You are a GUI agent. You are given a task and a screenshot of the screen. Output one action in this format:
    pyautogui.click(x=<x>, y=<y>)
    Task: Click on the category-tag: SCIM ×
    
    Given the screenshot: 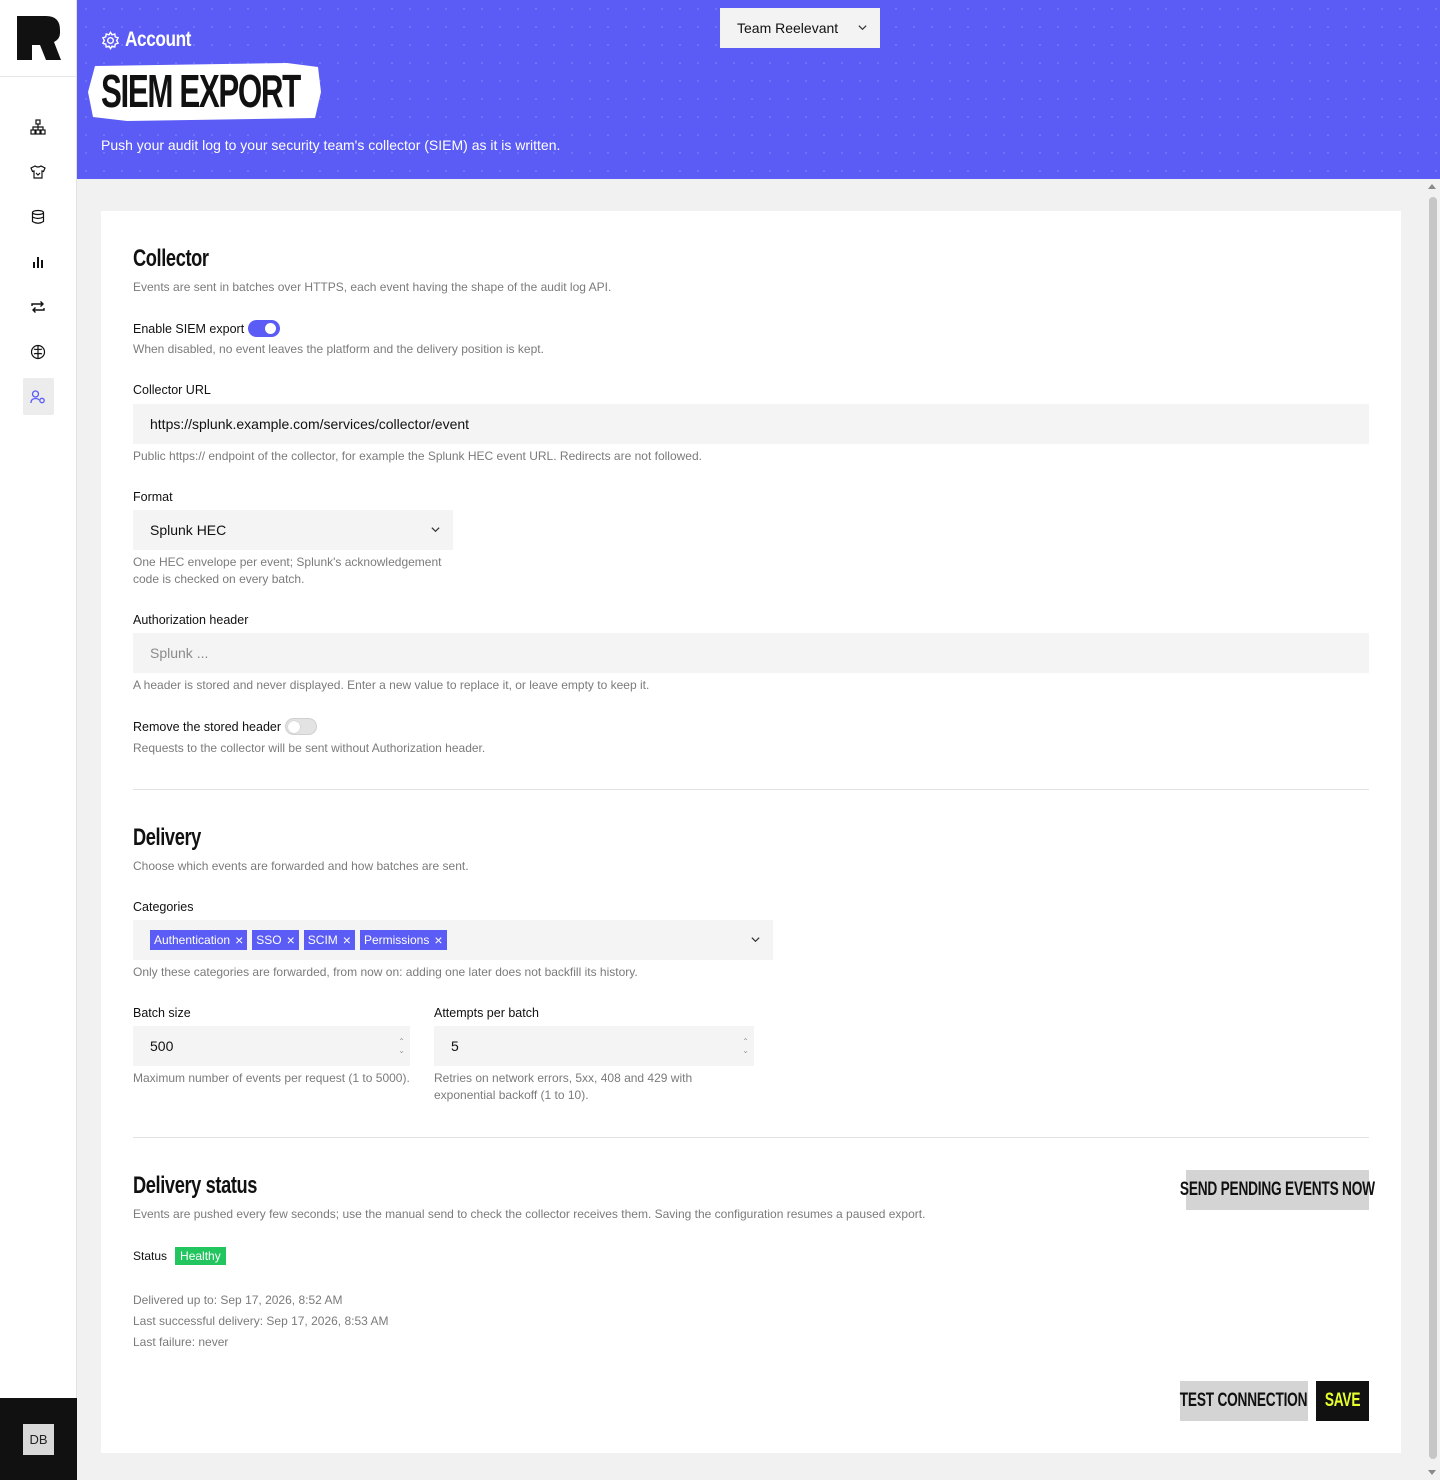 What is the action you would take?
    pyautogui.click(x=329, y=940)
    